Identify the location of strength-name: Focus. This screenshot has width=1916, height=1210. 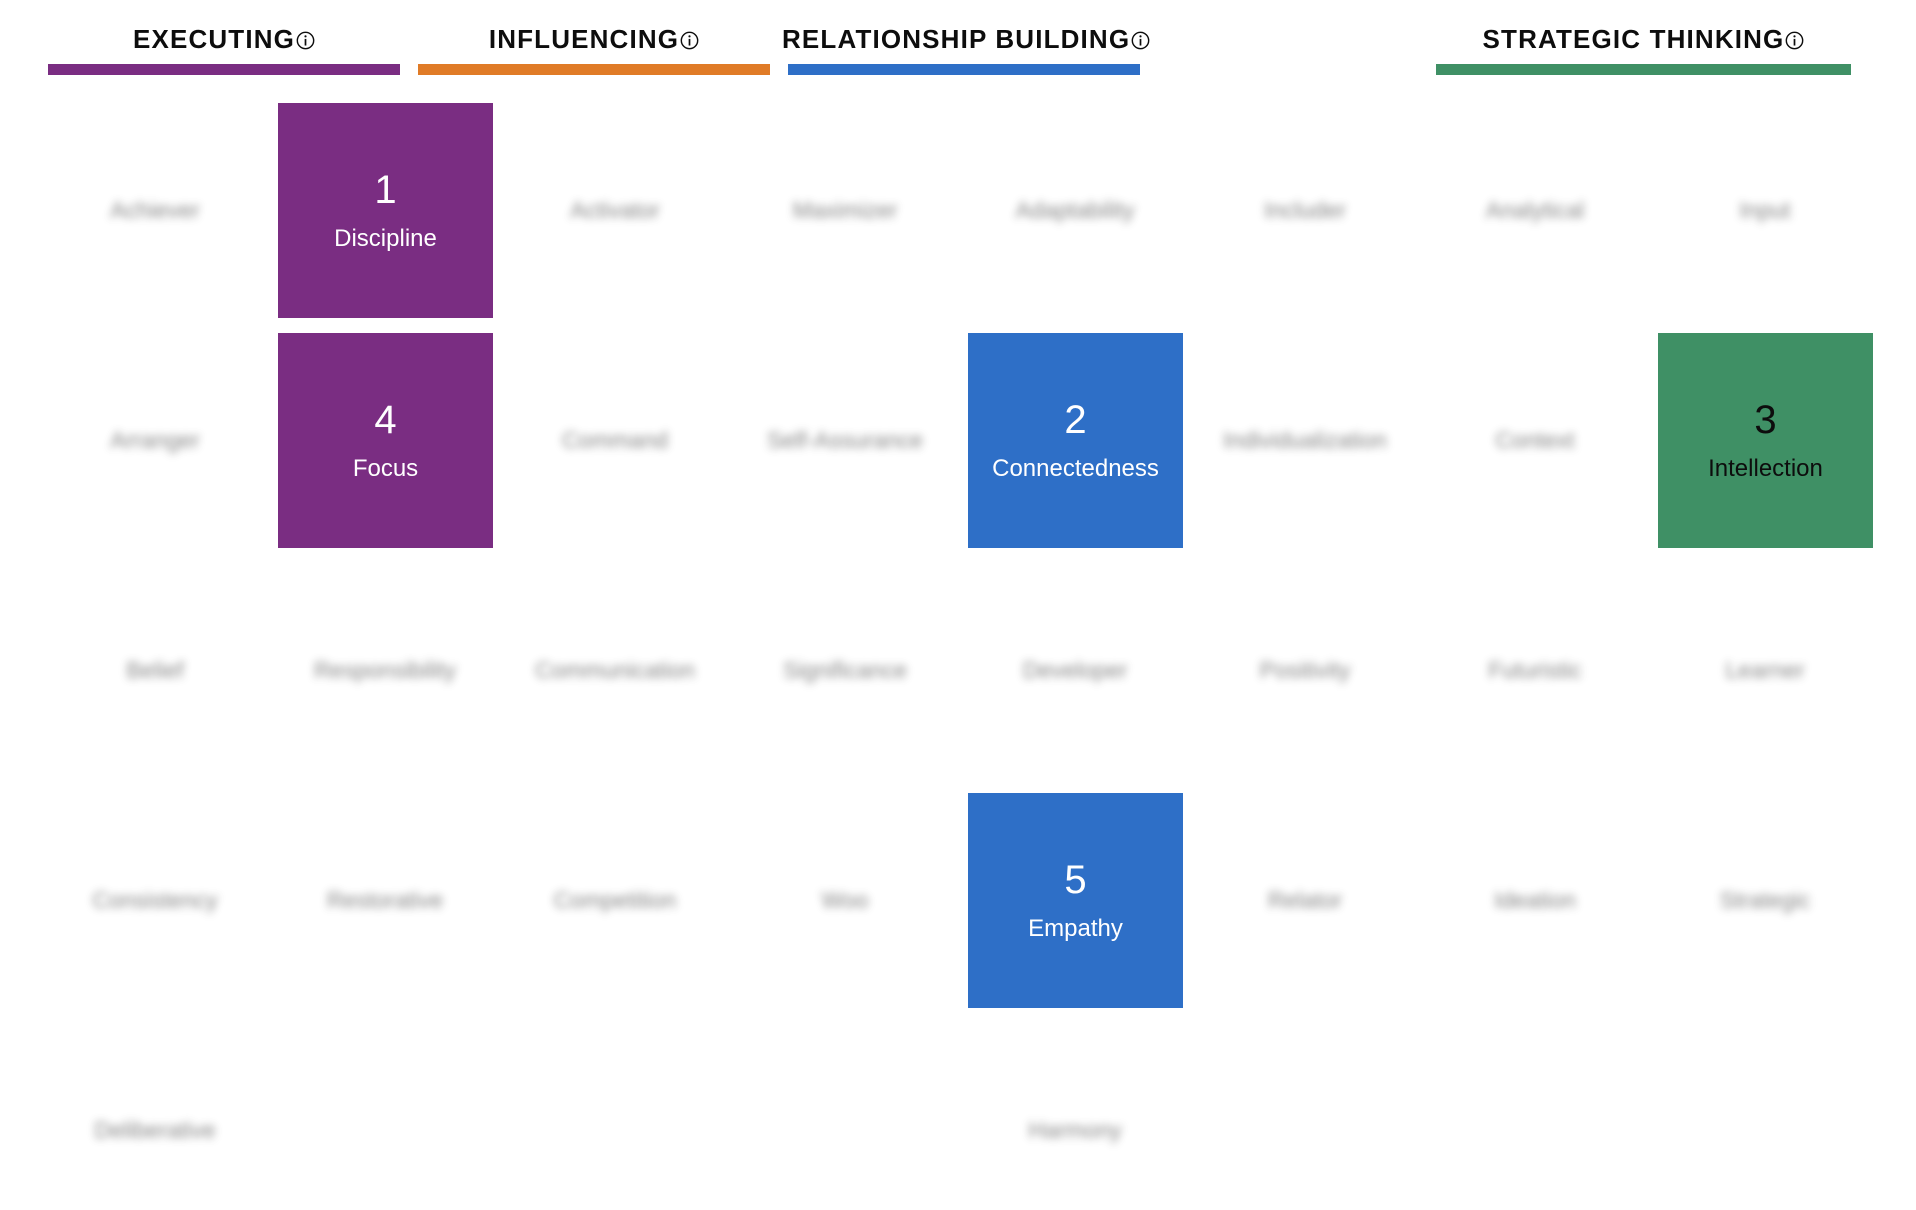
(385, 468).